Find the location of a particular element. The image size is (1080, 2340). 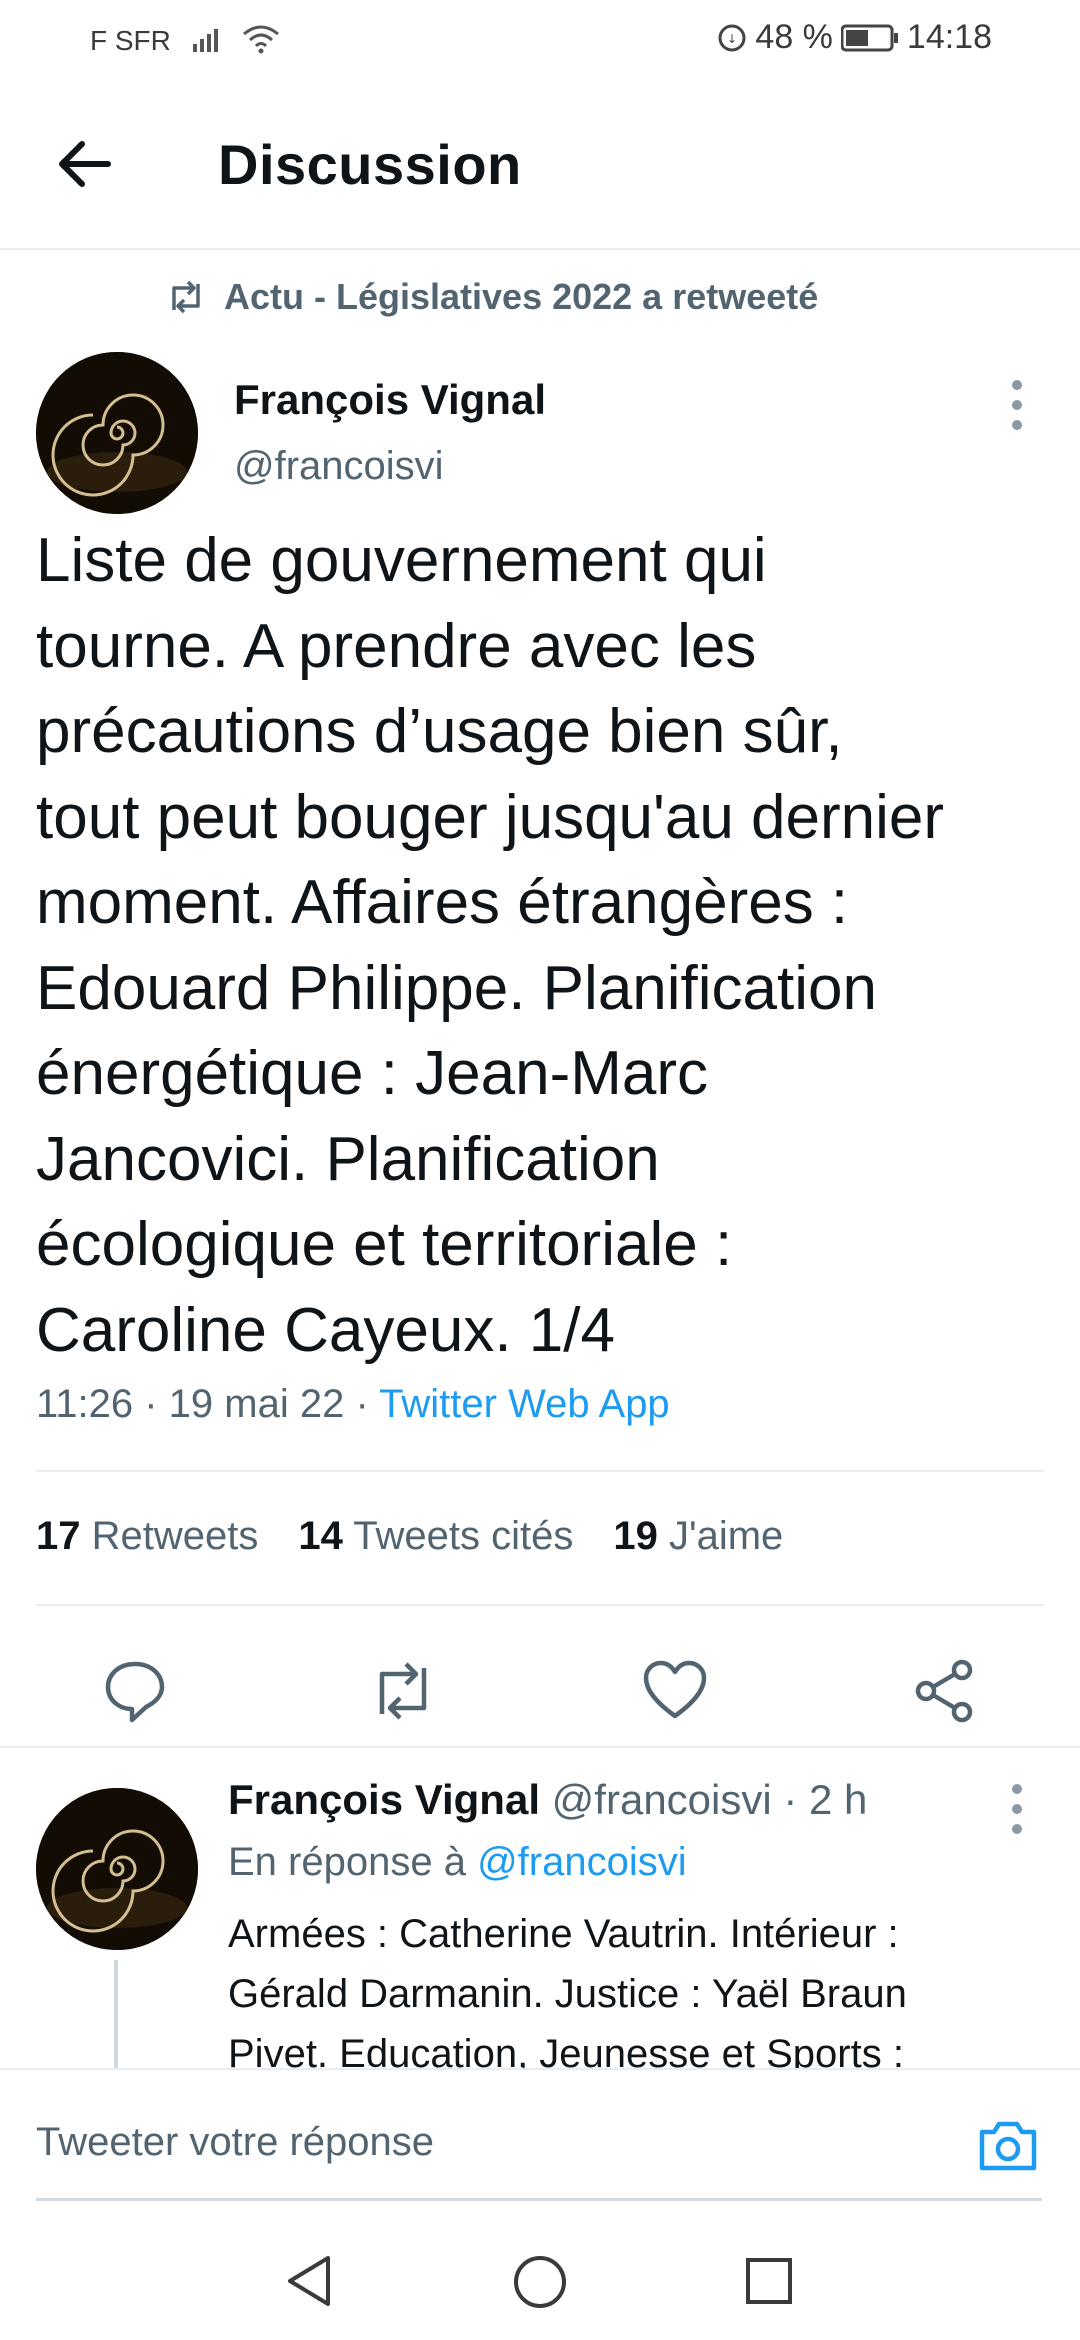

reply-avatar is located at coordinates (117, 1869).